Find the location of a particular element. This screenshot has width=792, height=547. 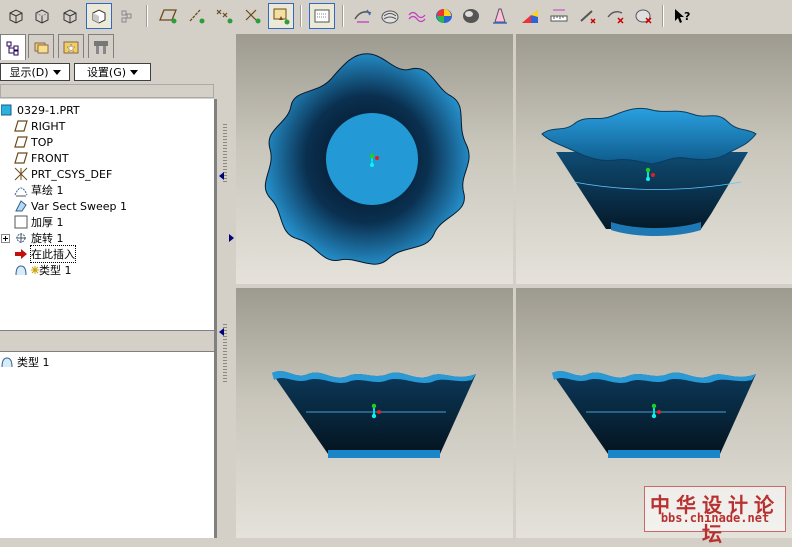

view-options-icon is located at coordinates (126, 16).